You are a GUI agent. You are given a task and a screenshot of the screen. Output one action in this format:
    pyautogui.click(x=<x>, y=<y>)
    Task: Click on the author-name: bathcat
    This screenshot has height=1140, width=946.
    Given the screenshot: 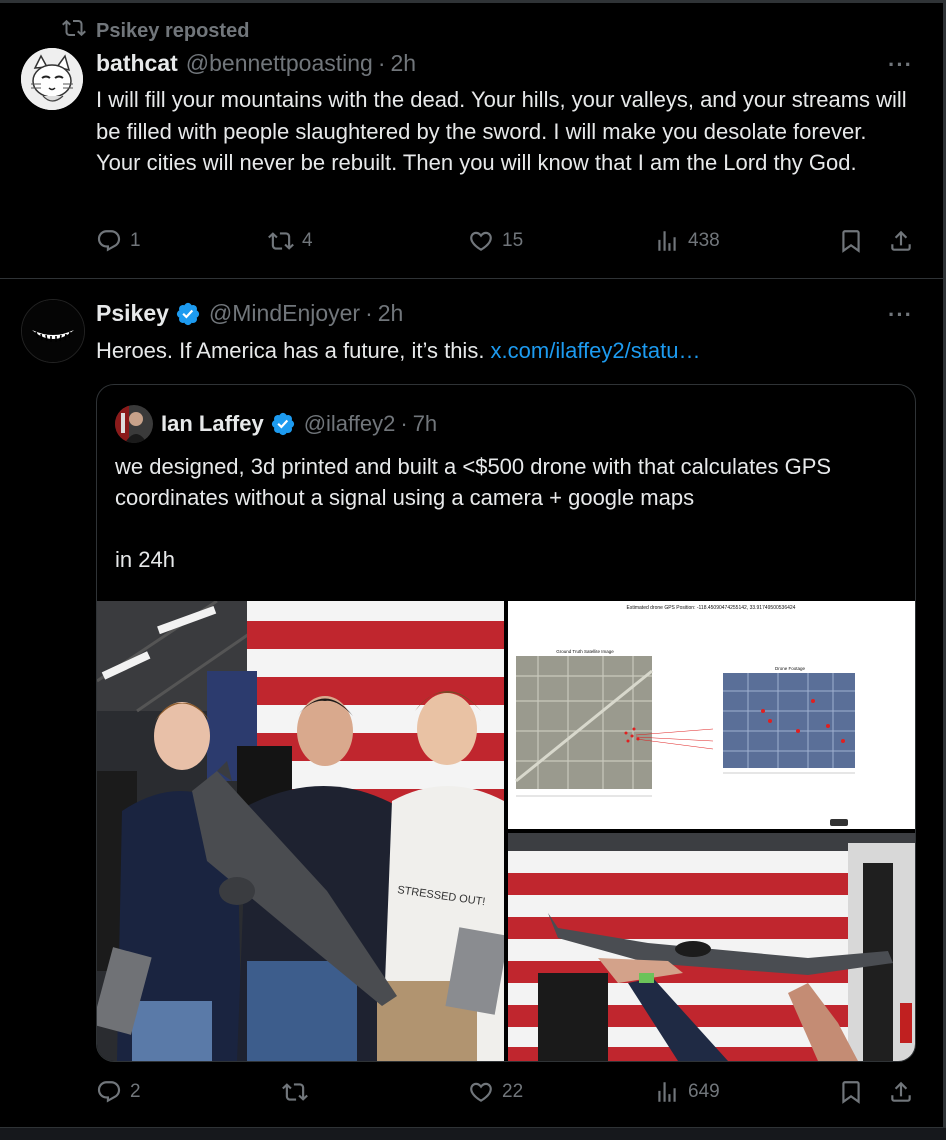 What is the action you would take?
    pyautogui.click(x=137, y=63)
    